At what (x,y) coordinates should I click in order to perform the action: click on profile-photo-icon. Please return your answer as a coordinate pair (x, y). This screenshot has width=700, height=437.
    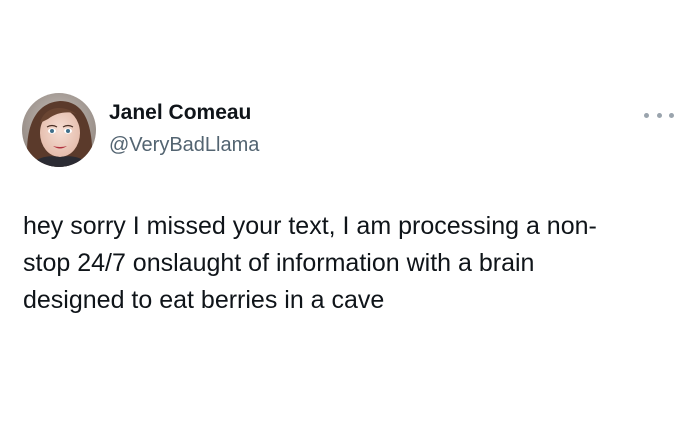
    Looking at the image, I should click on (59, 130).